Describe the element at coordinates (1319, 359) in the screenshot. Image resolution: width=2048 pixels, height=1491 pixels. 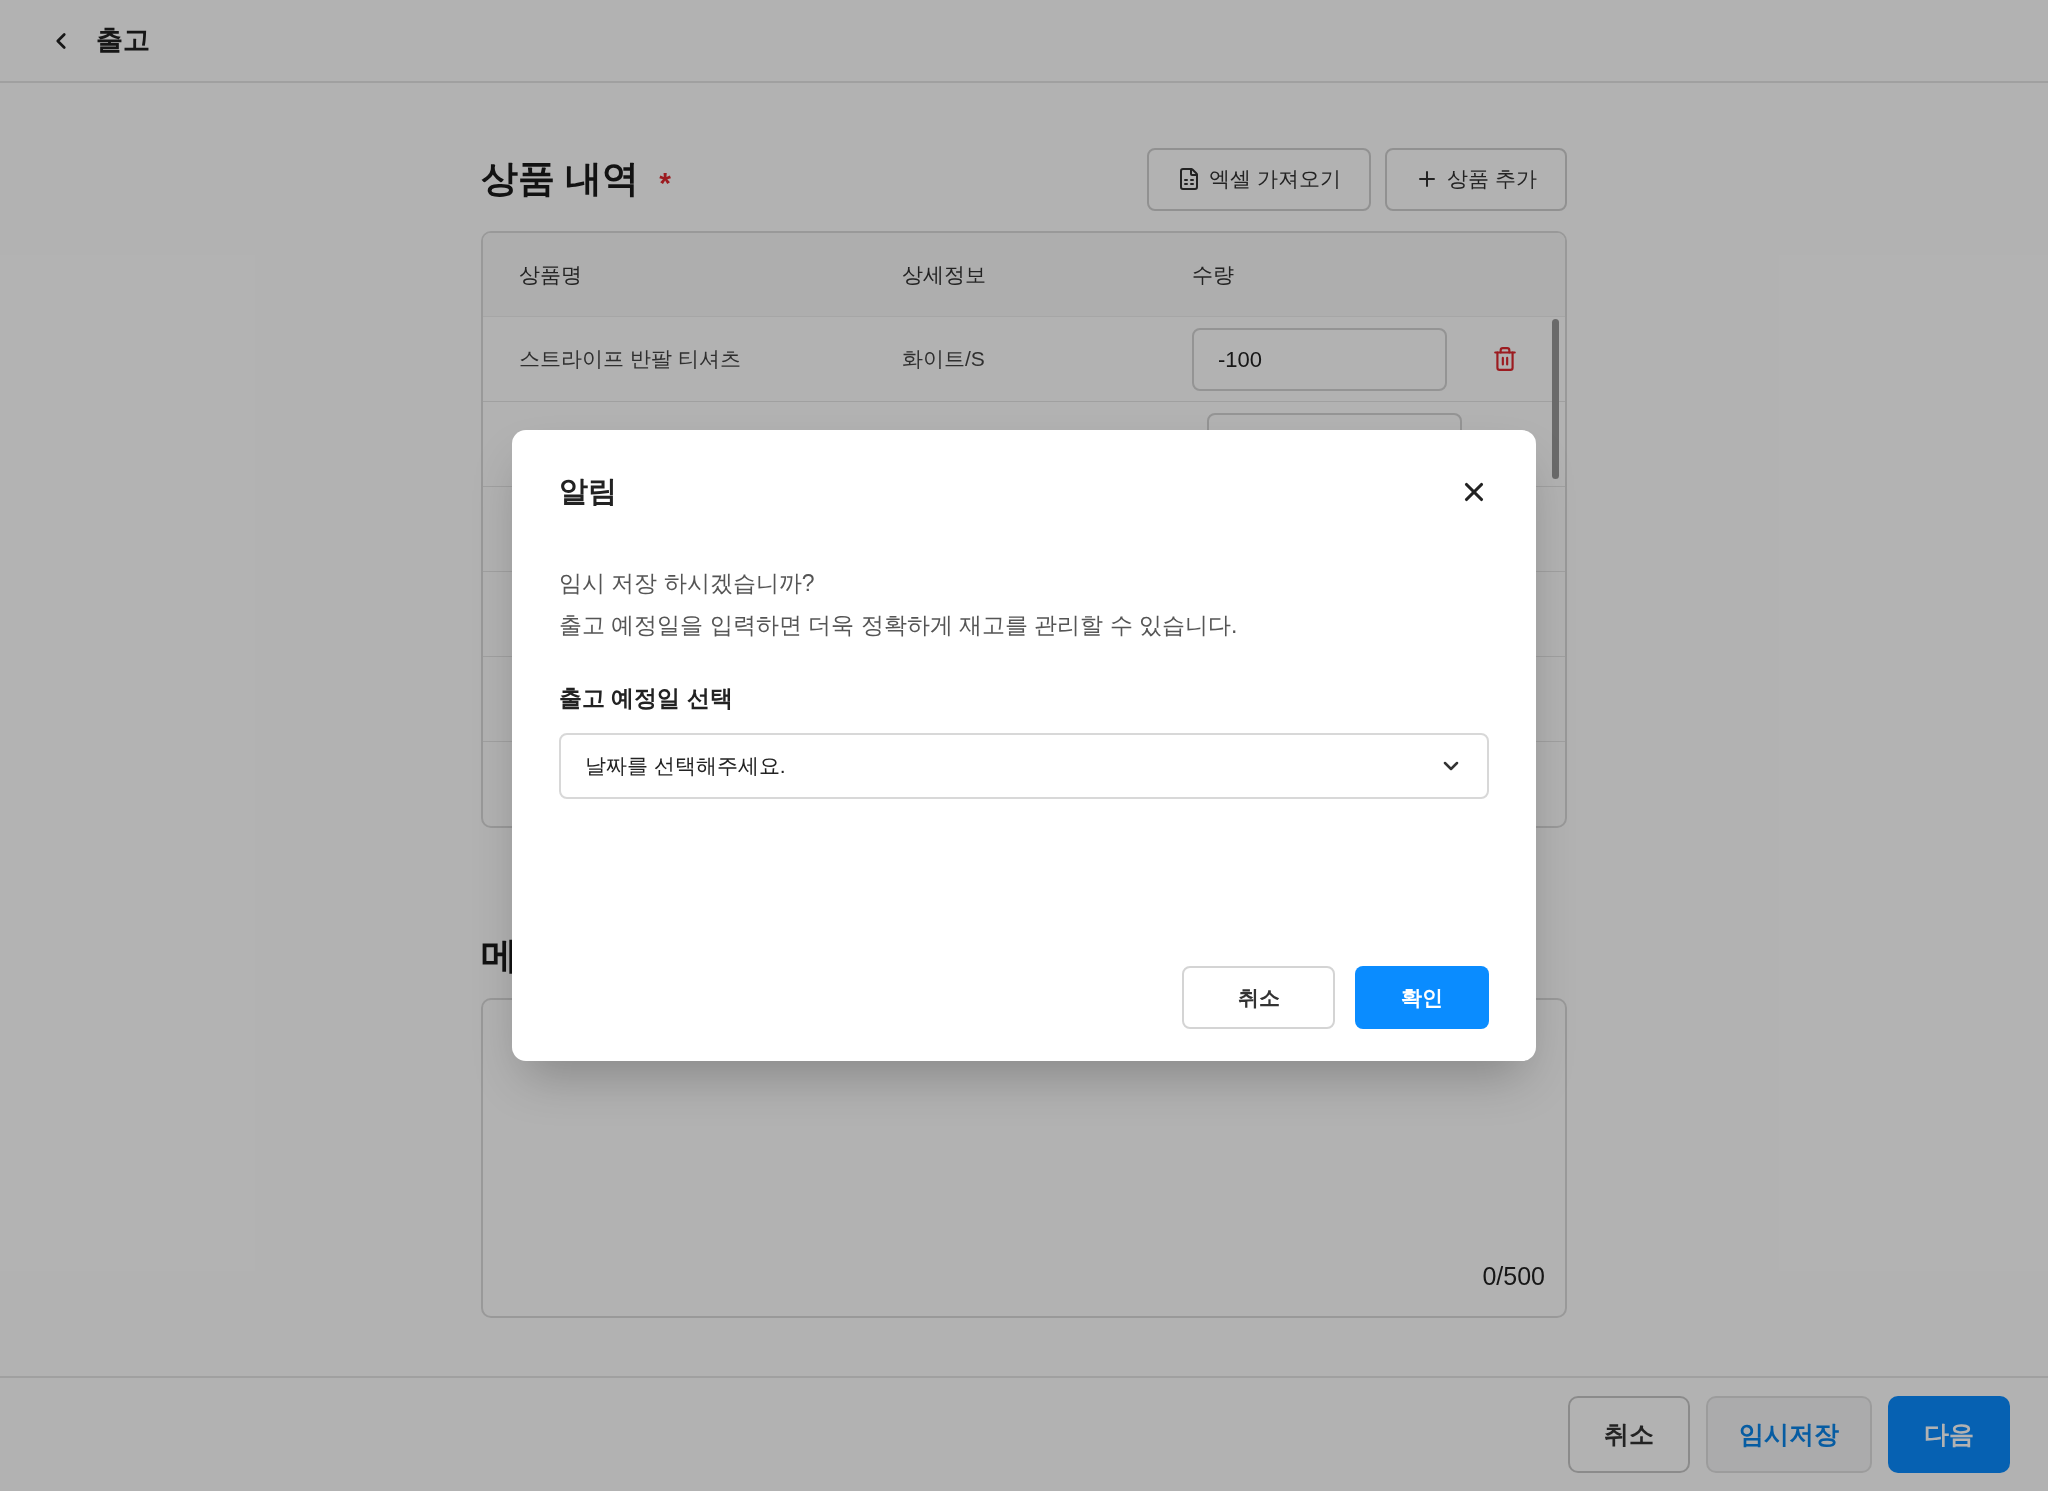
I see `quantity-input: -100` at that location.